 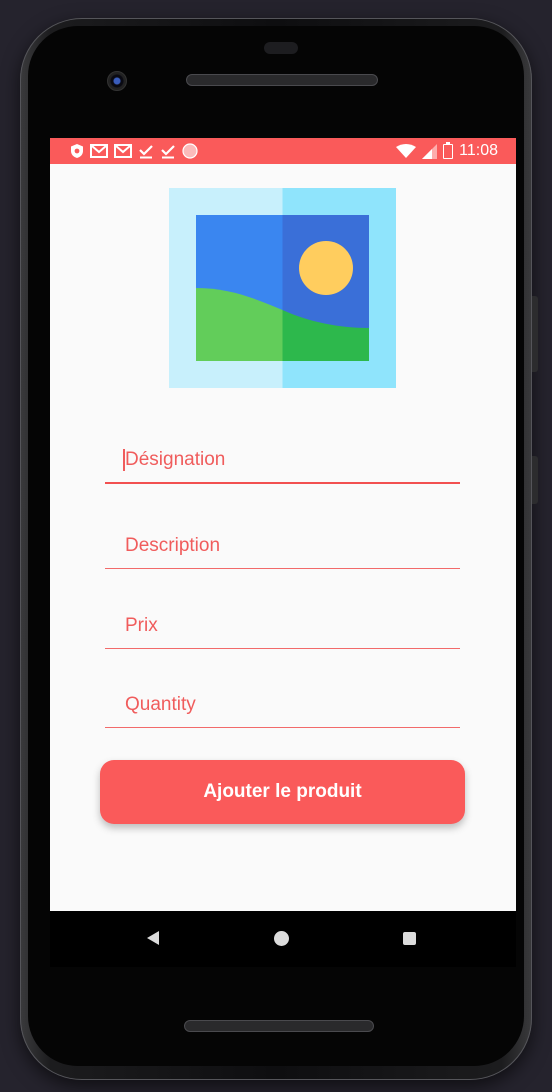 I want to click on bottom-speaker, so click(x=279, y=1026).